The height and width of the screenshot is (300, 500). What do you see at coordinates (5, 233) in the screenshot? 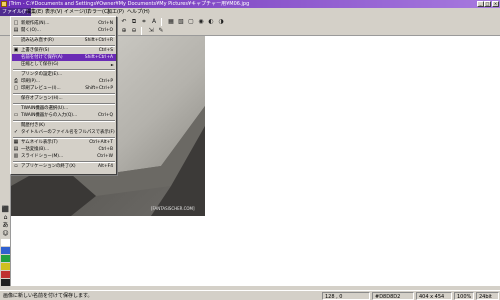
I see `face-icon: ☺` at bounding box center [5, 233].